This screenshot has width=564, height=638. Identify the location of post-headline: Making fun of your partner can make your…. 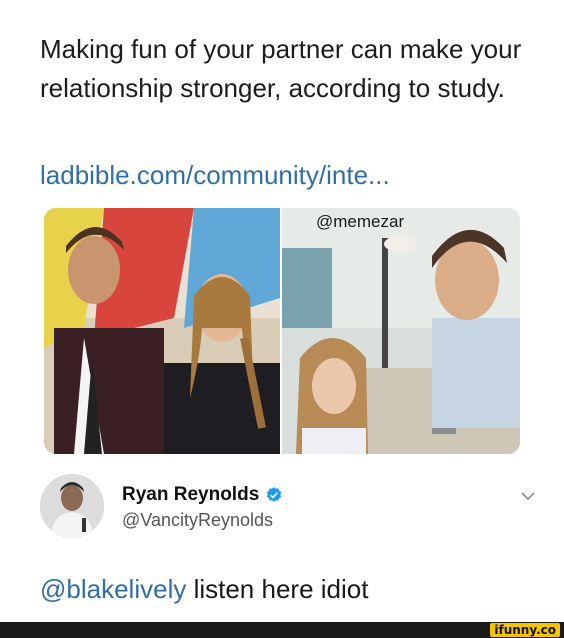
(281, 68).